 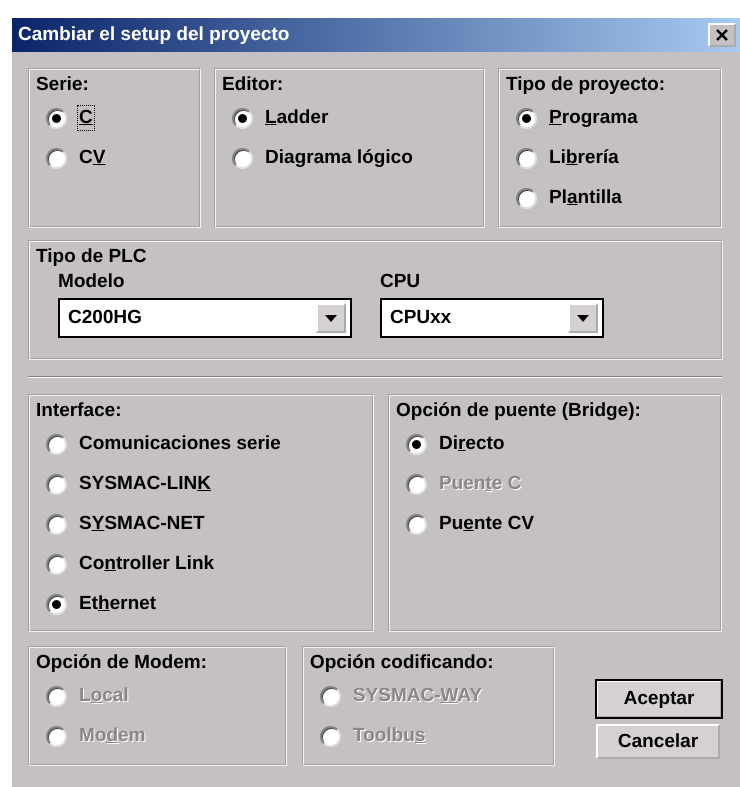 I want to click on field-label: CPU, so click(x=401, y=282).